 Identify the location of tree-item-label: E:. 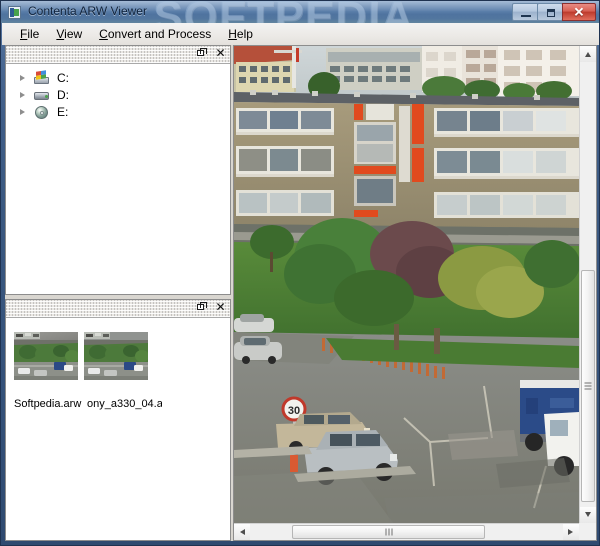
(63, 111).